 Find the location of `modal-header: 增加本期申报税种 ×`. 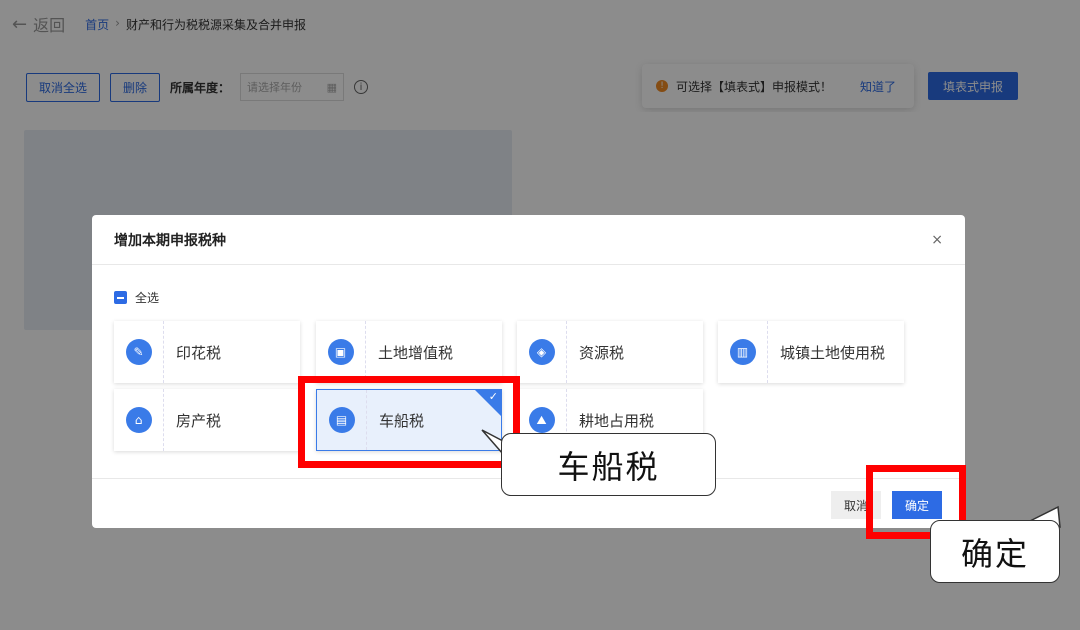

modal-header: 增加本期申报税种 × is located at coordinates (528, 240).